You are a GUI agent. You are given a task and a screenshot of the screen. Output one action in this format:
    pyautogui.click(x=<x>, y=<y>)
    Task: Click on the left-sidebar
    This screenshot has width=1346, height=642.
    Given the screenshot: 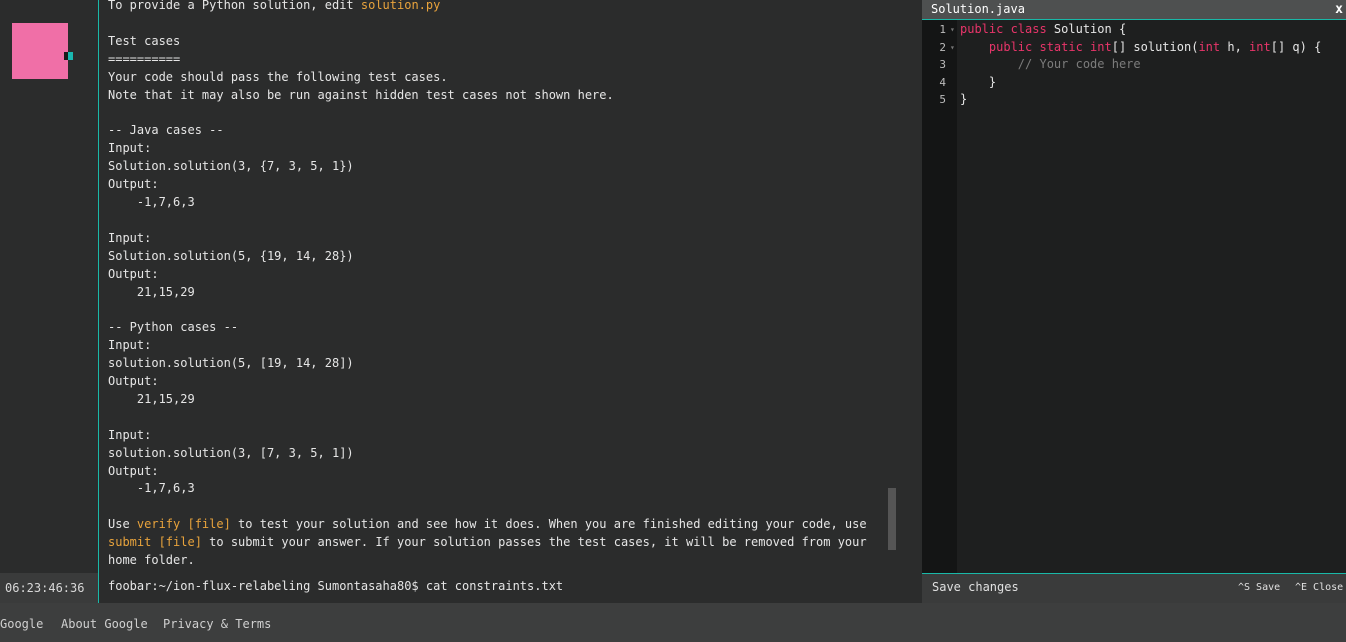 What is the action you would take?
    pyautogui.click(x=49, y=301)
    